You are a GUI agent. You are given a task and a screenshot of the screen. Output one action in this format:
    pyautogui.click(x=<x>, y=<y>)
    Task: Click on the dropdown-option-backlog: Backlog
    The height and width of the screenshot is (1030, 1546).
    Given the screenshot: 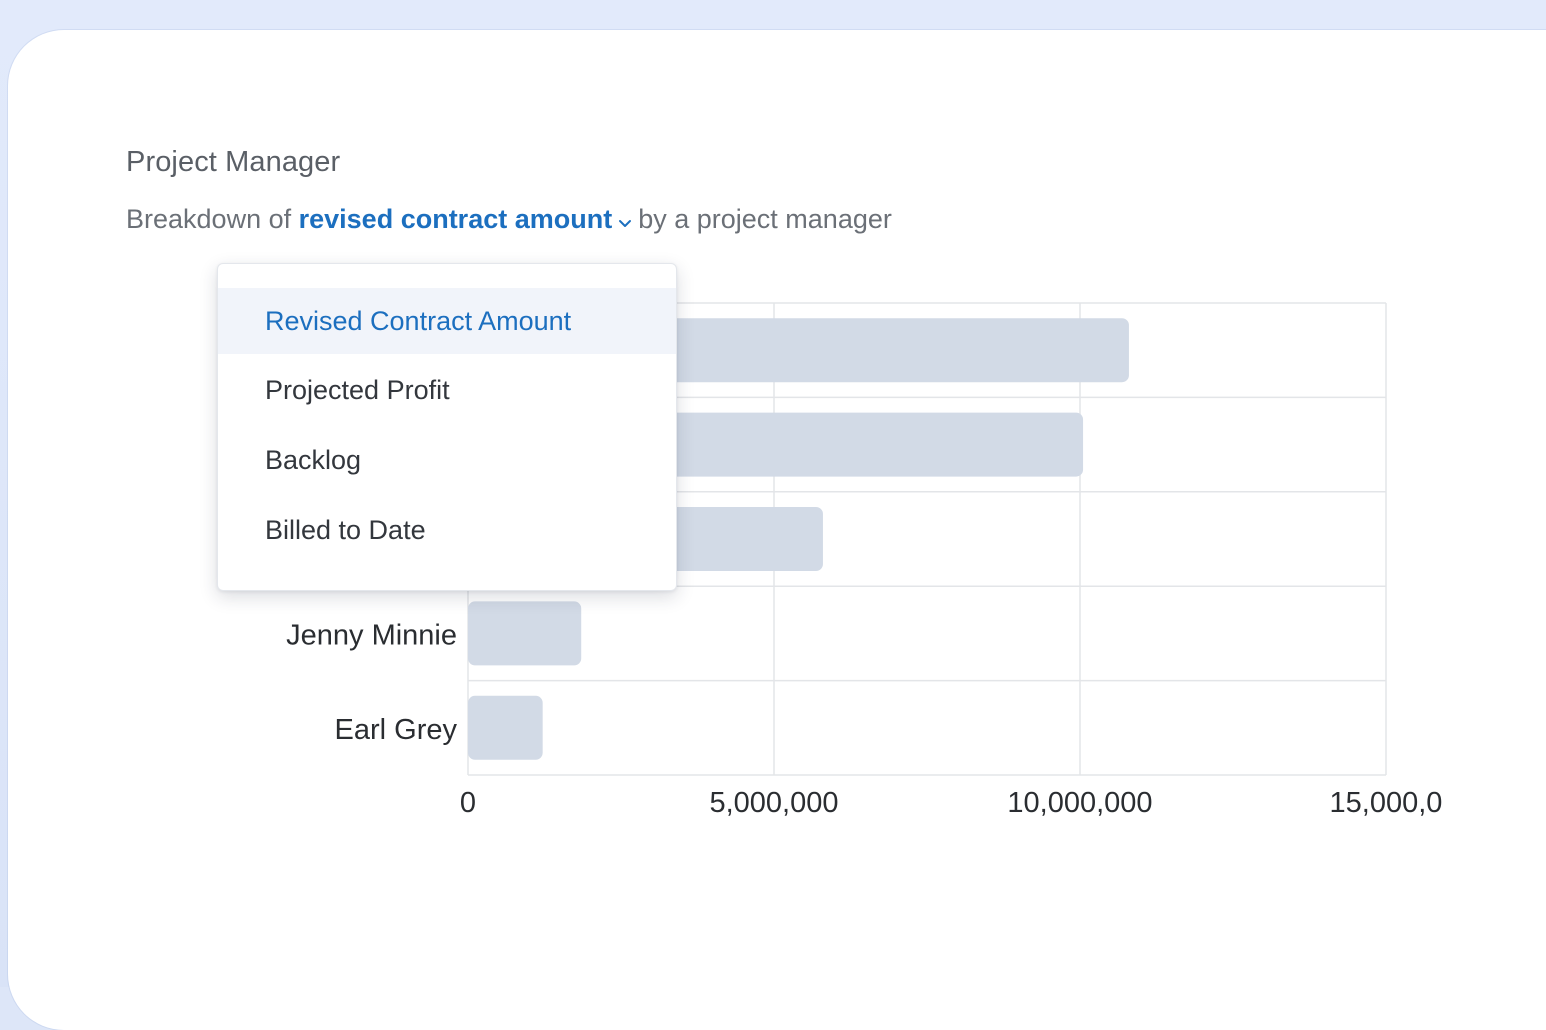 What is the action you would take?
    pyautogui.click(x=447, y=460)
    